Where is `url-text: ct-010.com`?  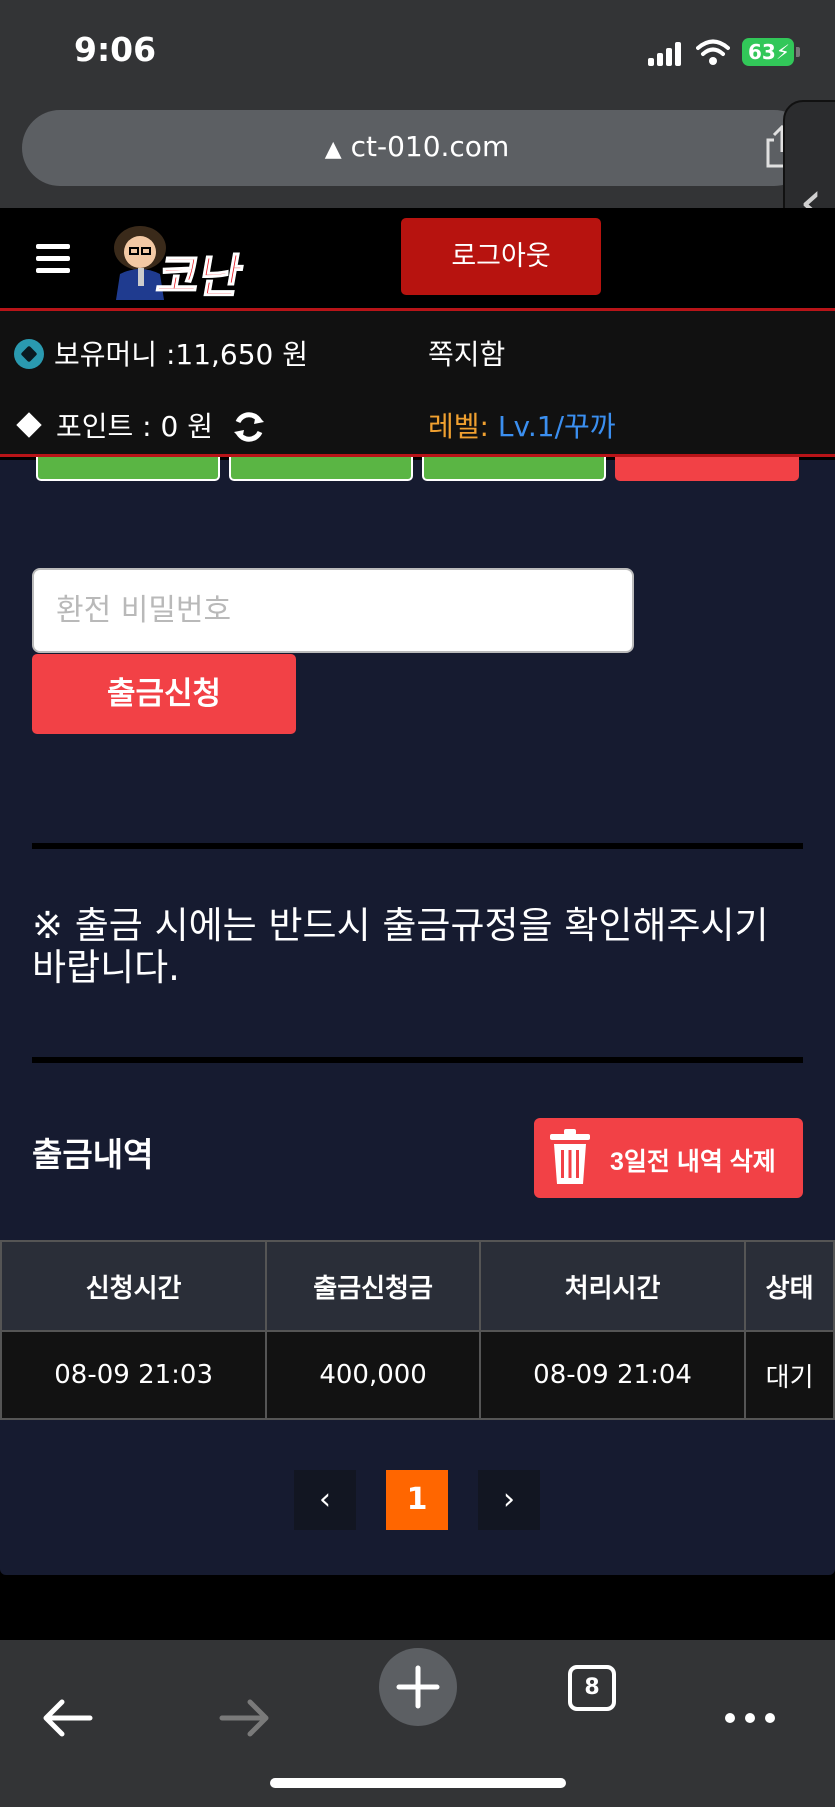
url-text: ct-010.com is located at coordinates (430, 146).